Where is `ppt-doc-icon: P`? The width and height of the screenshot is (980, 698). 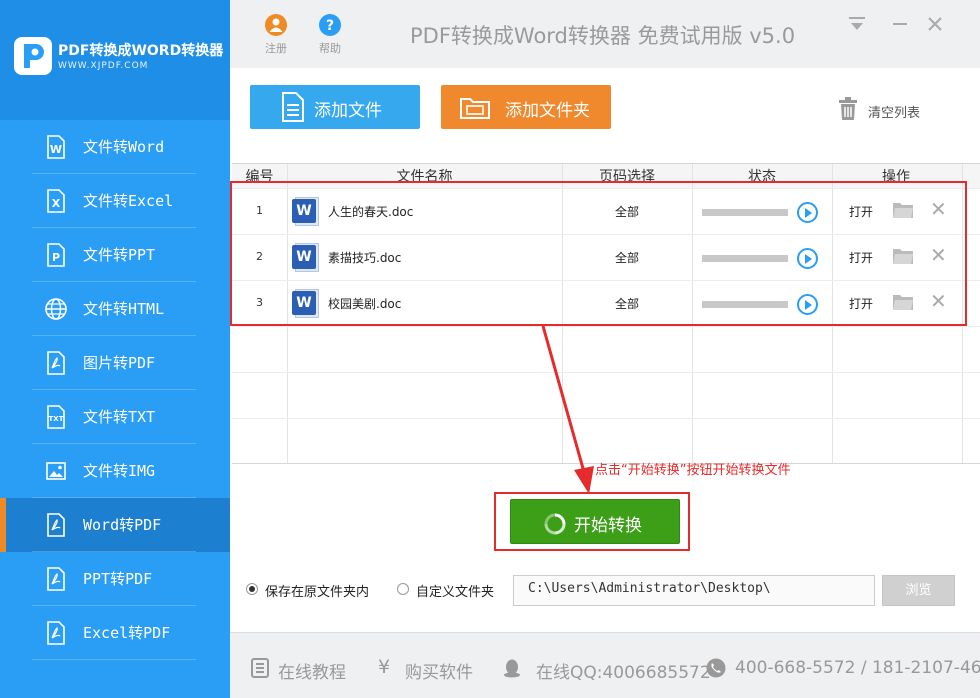
ppt-doc-icon: P is located at coordinates (56, 255).